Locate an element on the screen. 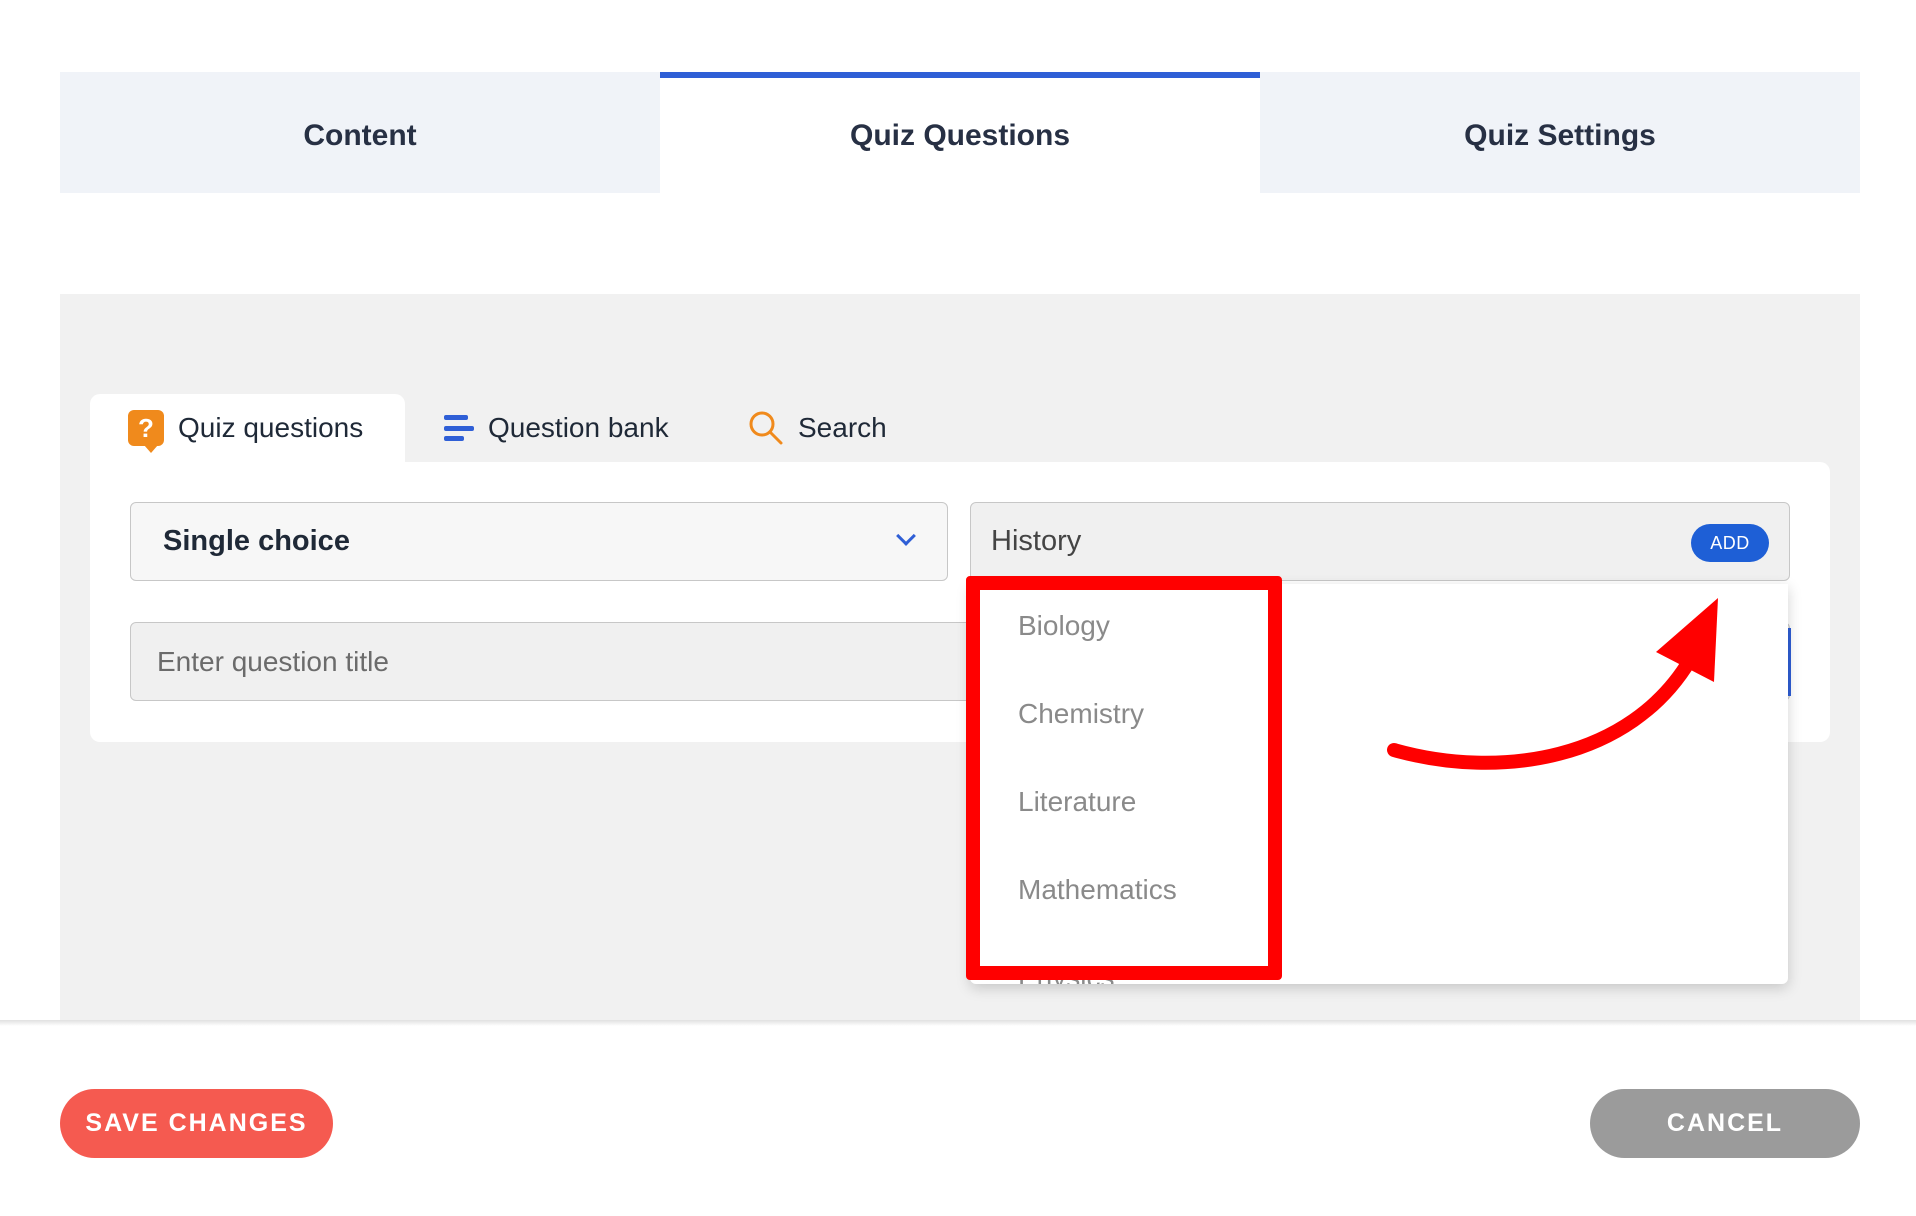 Image resolution: width=1916 pixels, height=1216 pixels. question-title-placeholder: Enter question title is located at coordinates (273, 661).